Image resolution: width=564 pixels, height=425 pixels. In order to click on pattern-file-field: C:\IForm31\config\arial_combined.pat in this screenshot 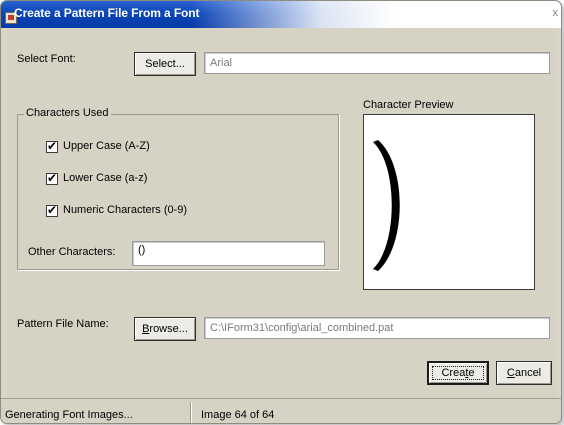, I will do `click(377, 328)`.